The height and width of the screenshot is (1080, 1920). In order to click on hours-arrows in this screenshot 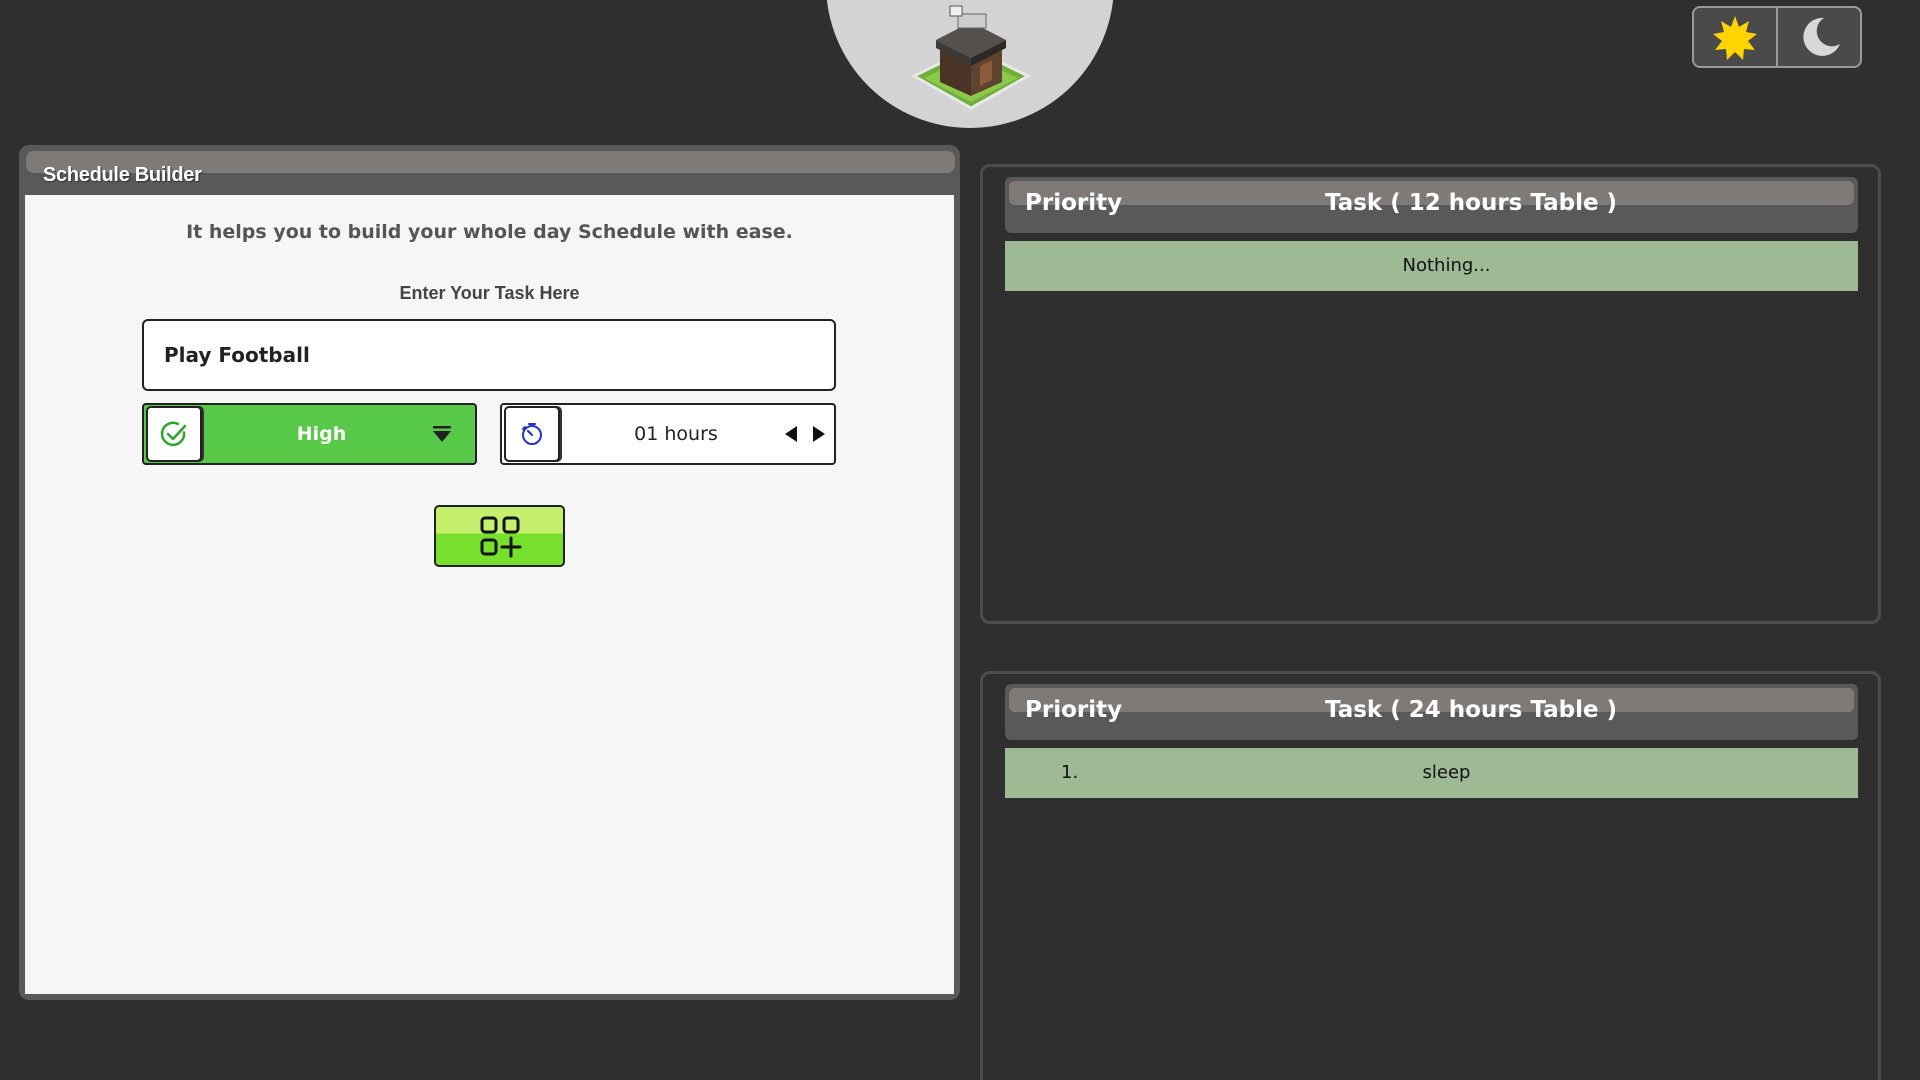, I will do `click(805, 434)`.